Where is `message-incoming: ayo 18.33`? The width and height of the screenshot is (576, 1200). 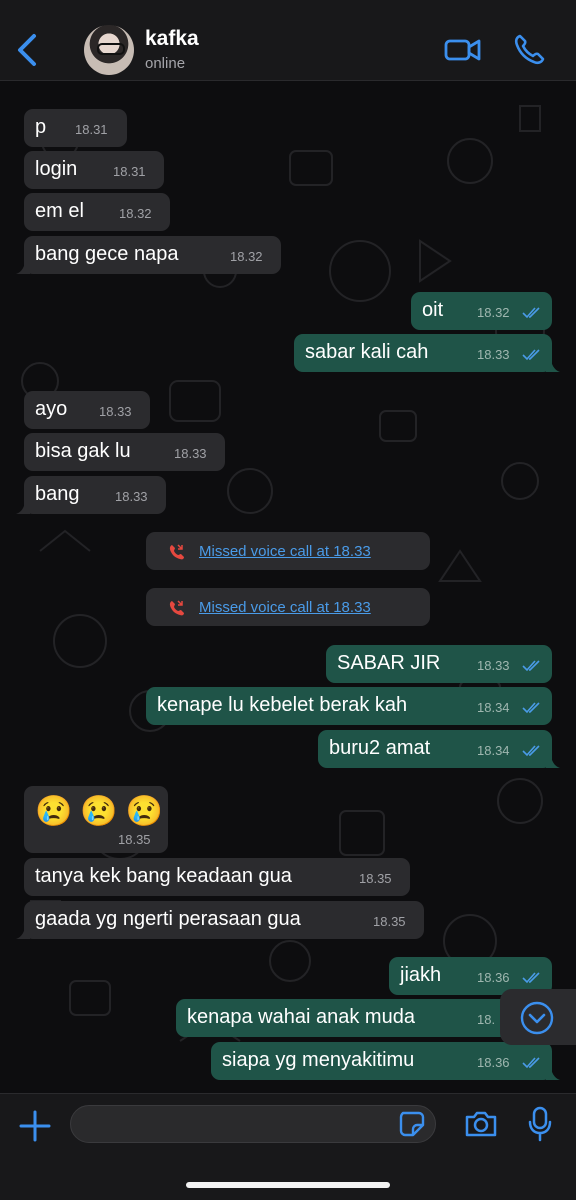
message-incoming: ayo 18.33 is located at coordinates (87, 410).